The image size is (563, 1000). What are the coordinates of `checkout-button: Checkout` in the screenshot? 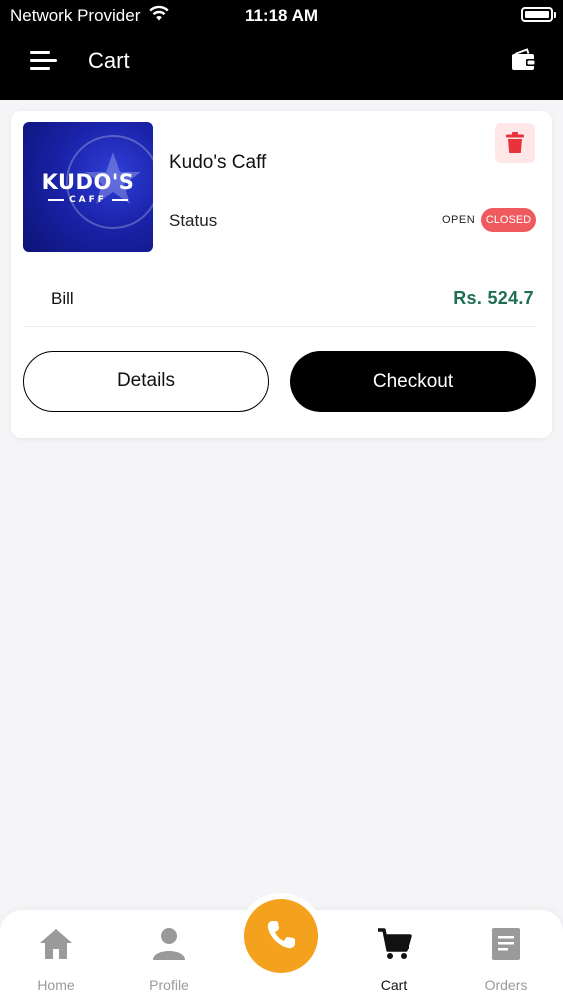 It's located at (413, 381).